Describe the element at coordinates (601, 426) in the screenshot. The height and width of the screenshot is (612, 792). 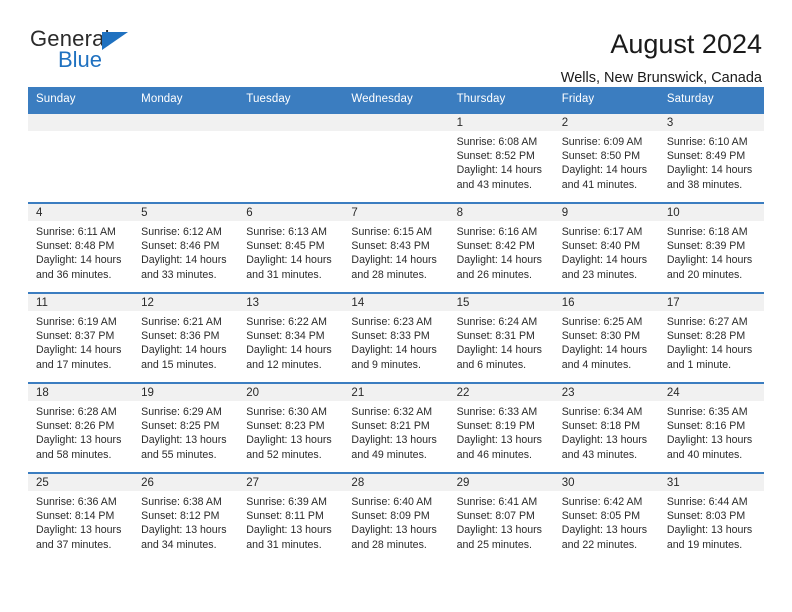
I see `sunset-text: Sunset: 8:18 PM` at that location.